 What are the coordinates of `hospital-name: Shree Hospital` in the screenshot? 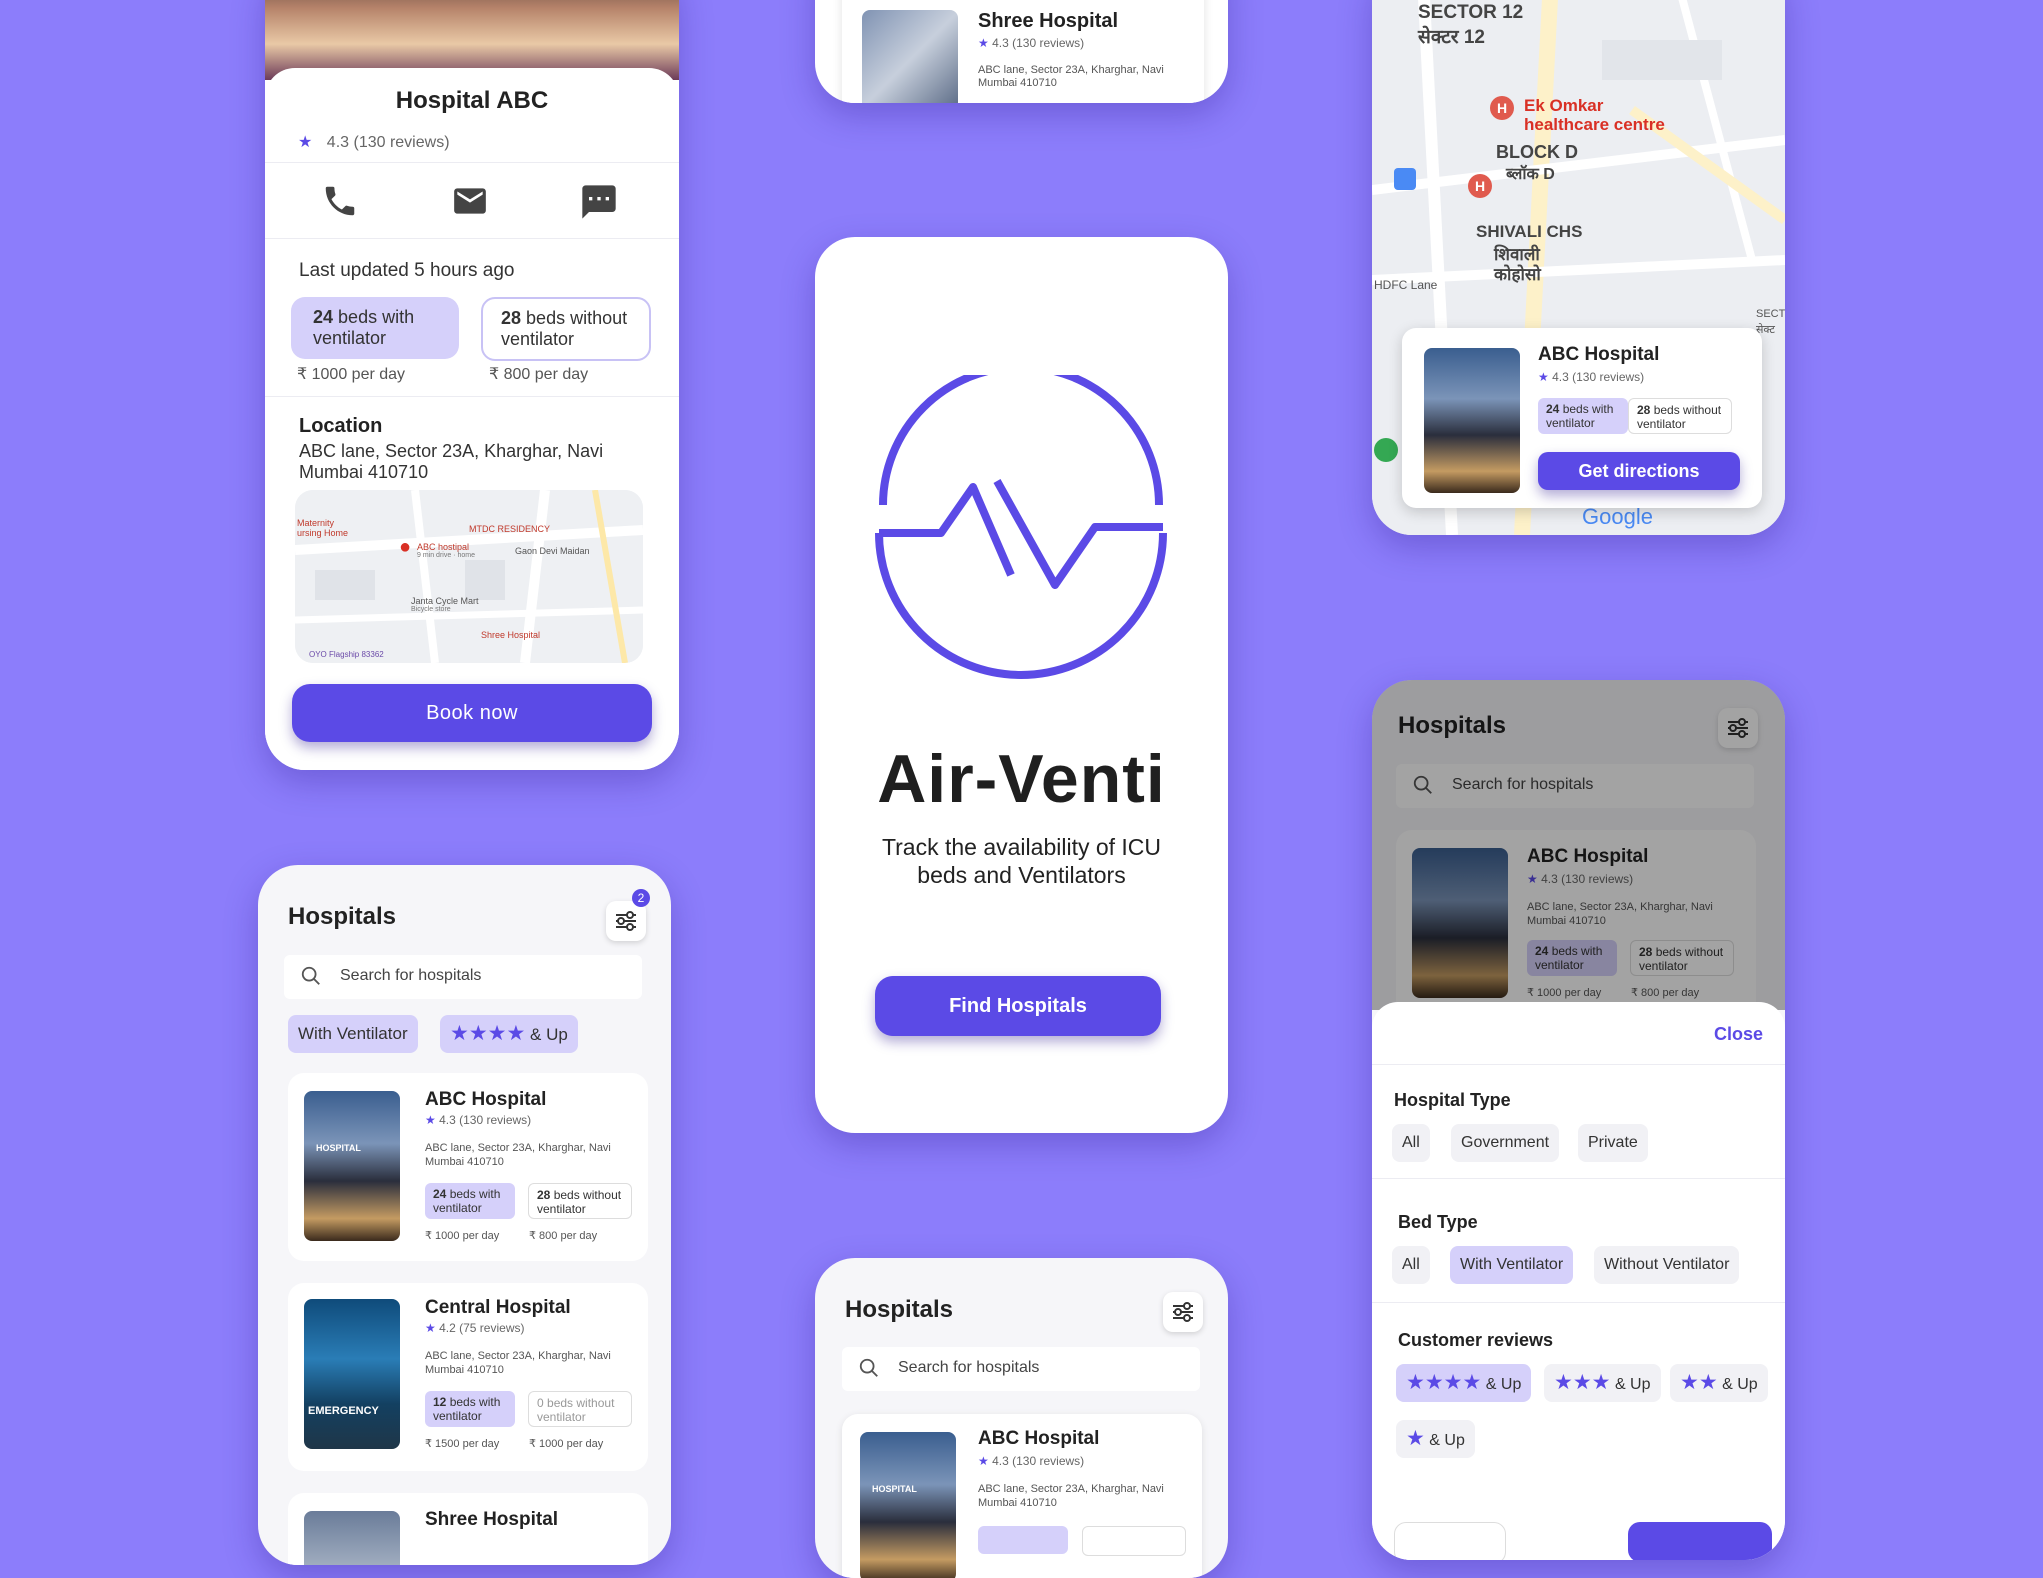 It's located at (1048, 21).